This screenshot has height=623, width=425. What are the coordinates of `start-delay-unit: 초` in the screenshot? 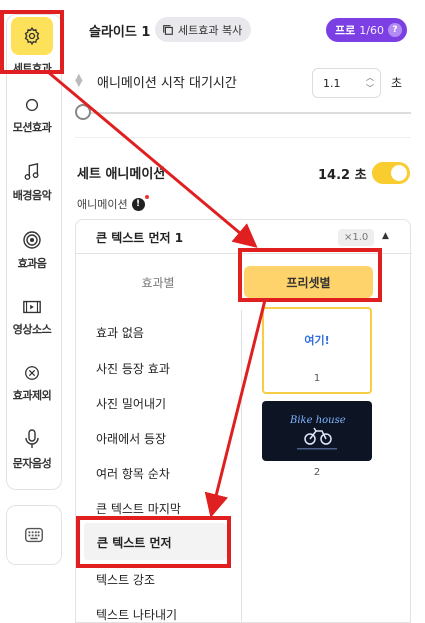 It's located at (397, 83).